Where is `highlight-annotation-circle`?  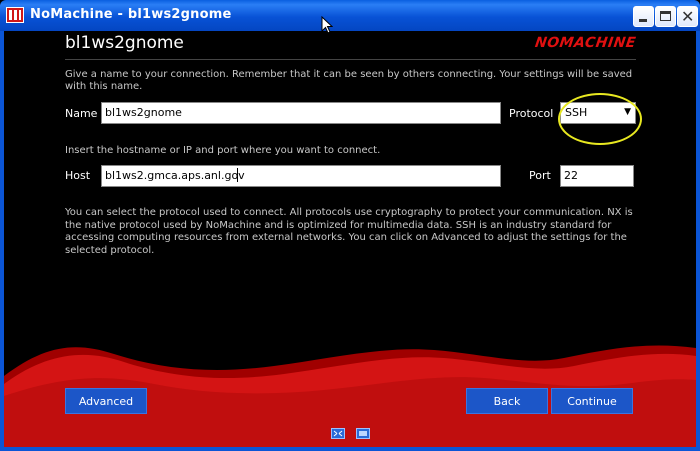 highlight-annotation-circle is located at coordinates (600, 119).